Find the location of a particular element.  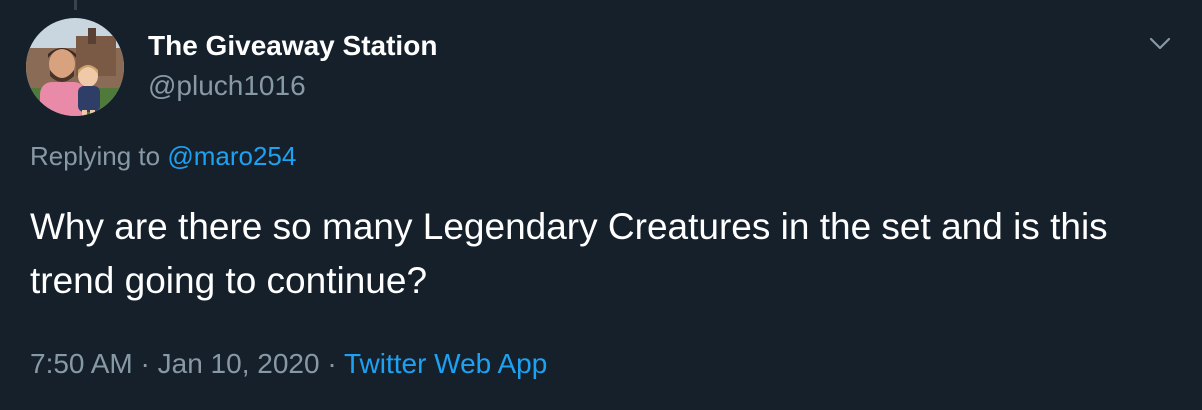

replying-to-label: Replying to is located at coordinates (95, 156).